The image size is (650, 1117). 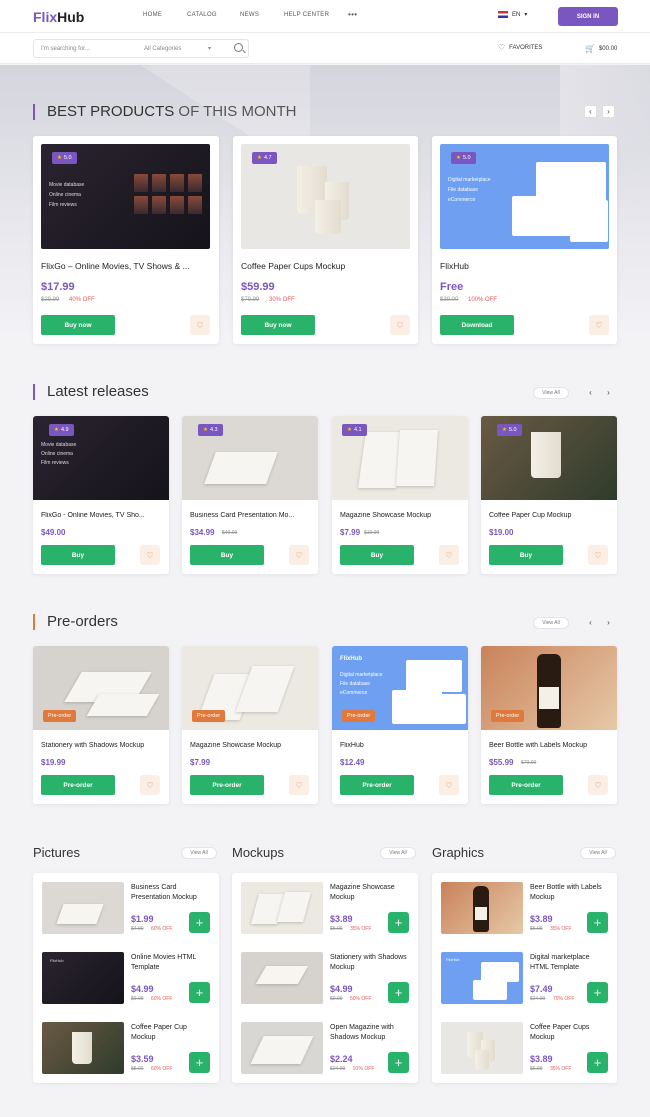 I want to click on sign-in-button: SIGN IN, so click(x=588, y=16).